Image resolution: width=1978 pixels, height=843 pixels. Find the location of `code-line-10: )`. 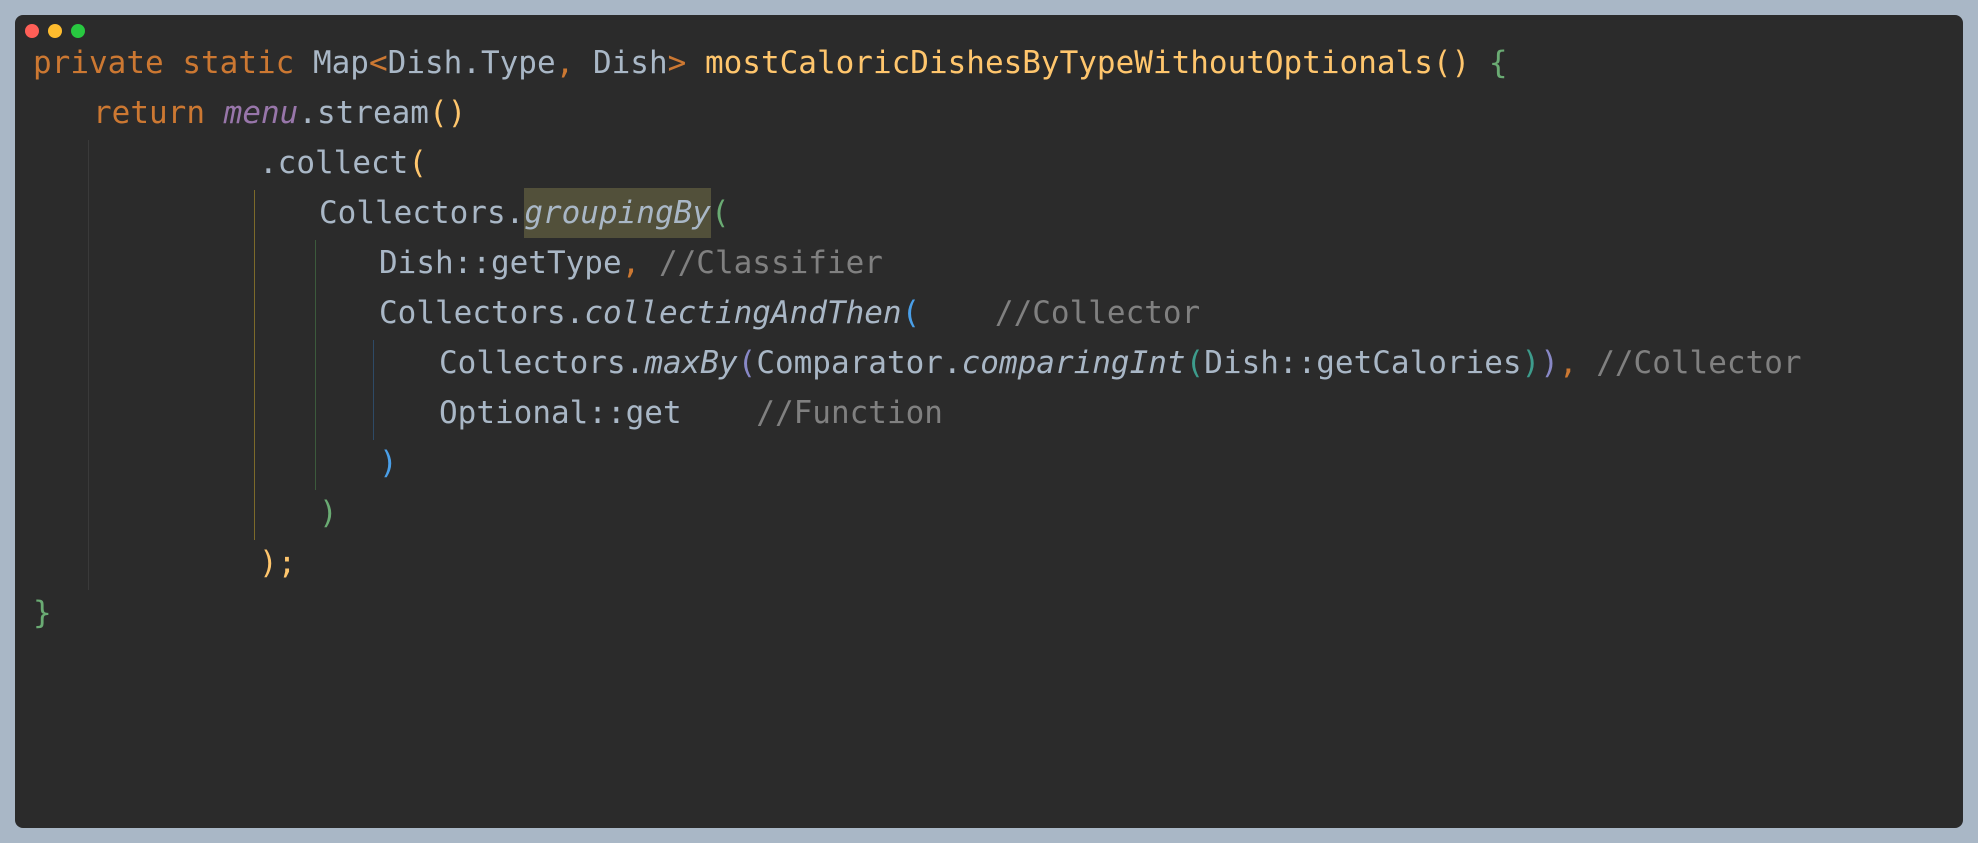

code-line-10: ) is located at coordinates (328, 513).